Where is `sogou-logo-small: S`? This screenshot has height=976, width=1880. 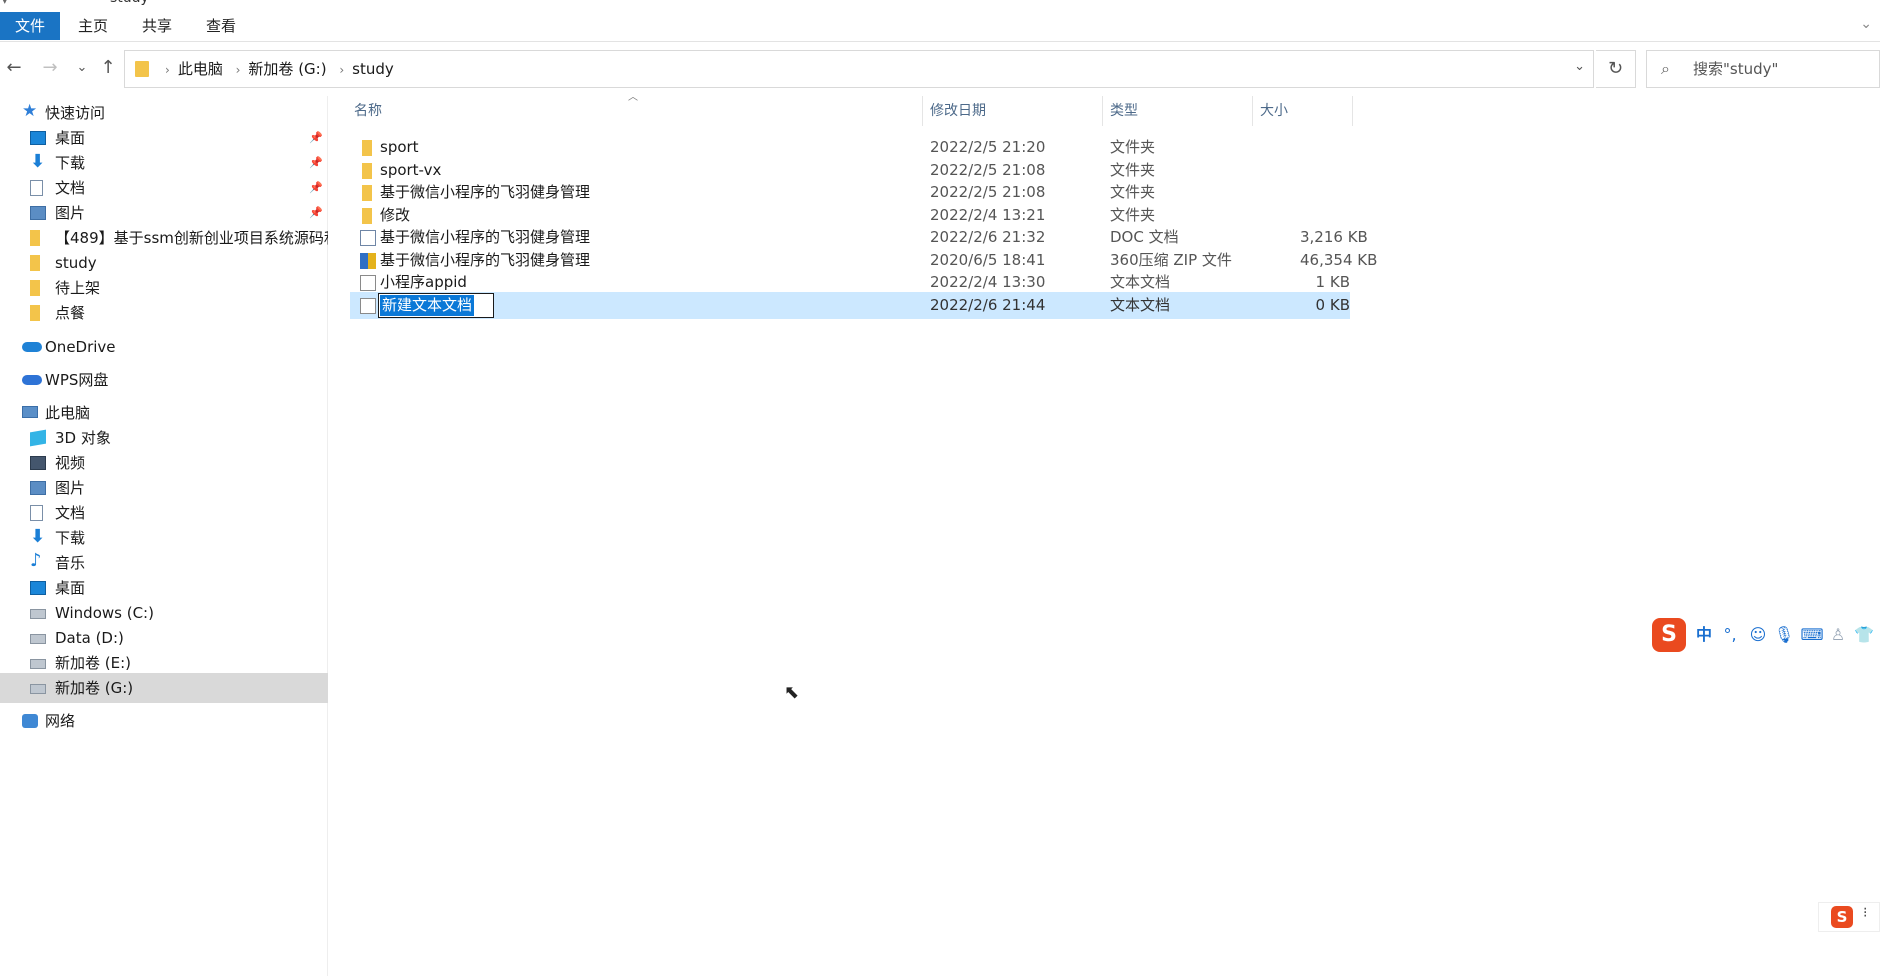 sogou-logo-small: S is located at coordinates (1842, 917).